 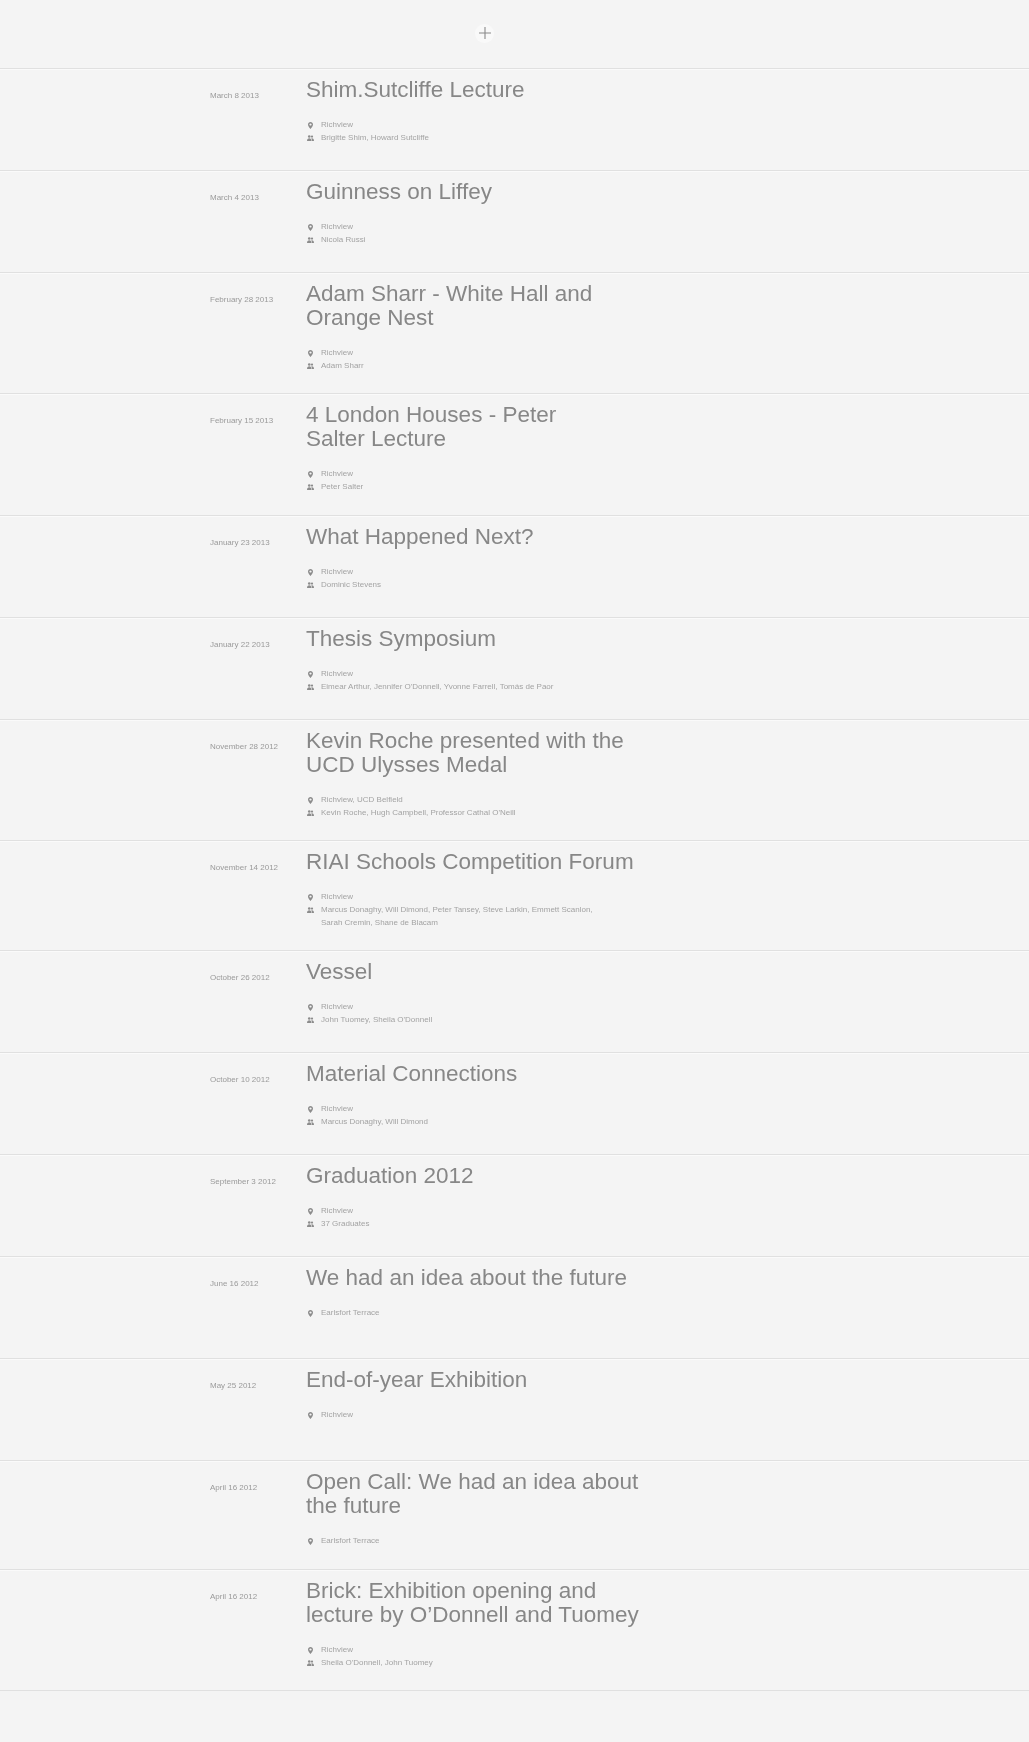 I want to click on event-date: October 26 2012, so click(x=240, y=978).